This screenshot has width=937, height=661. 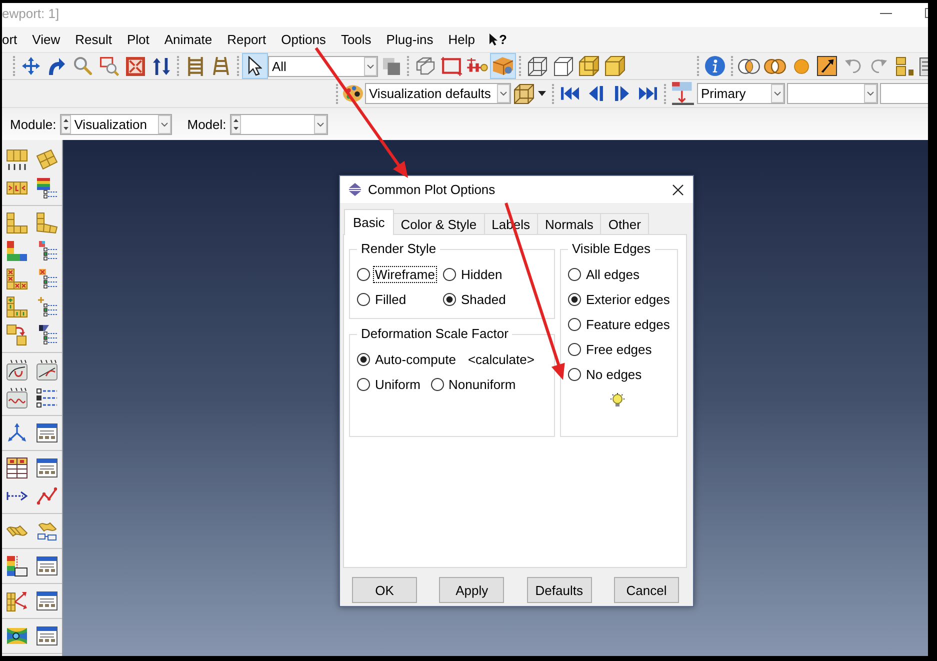 I want to click on menu-item: Result, so click(x=93, y=39).